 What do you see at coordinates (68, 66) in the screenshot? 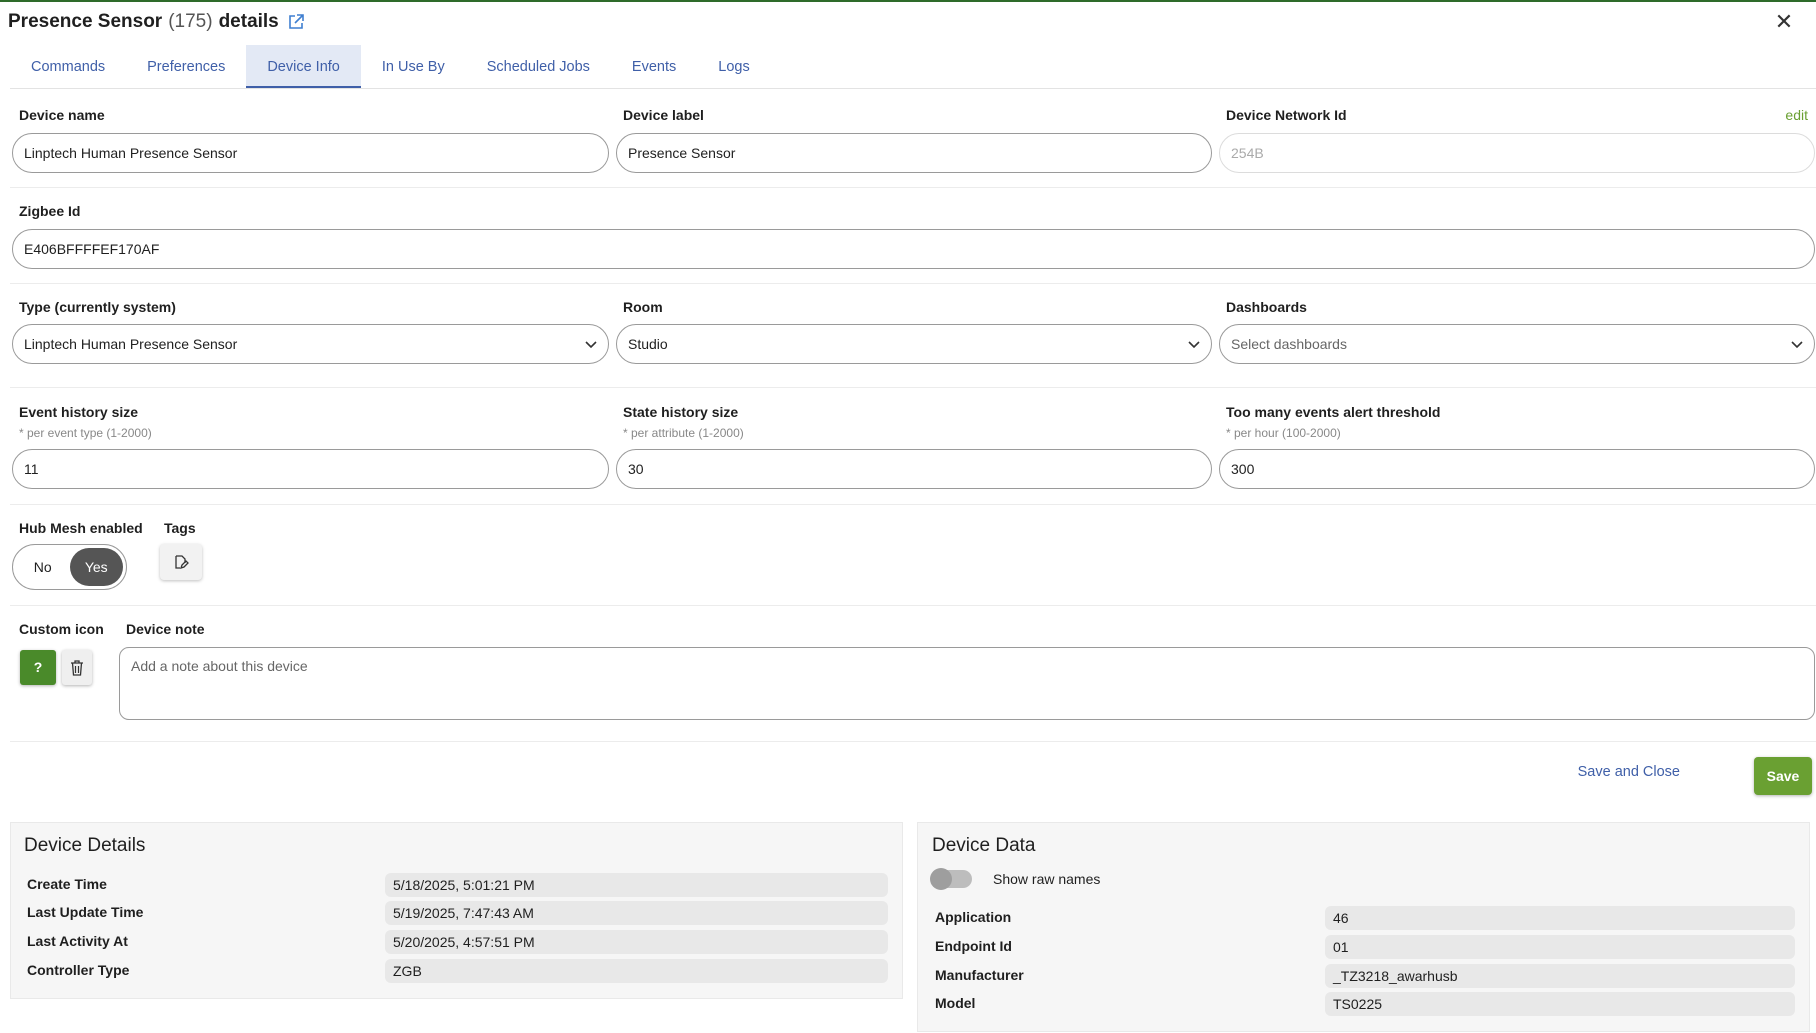
I see `tab-commands: Commands` at bounding box center [68, 66].